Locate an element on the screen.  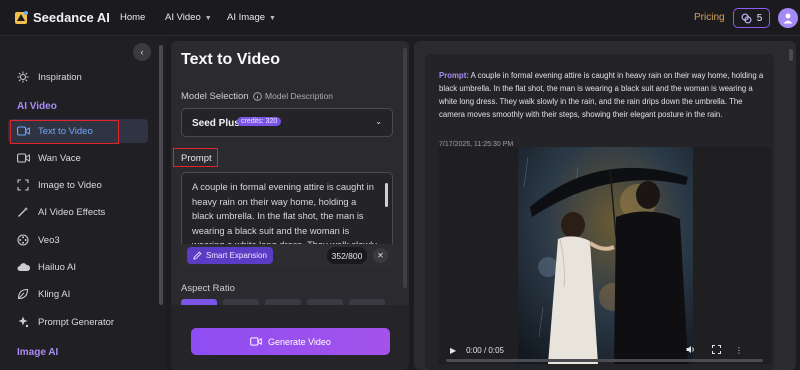
fullscreen-icon is located at coordinates (716, 350).